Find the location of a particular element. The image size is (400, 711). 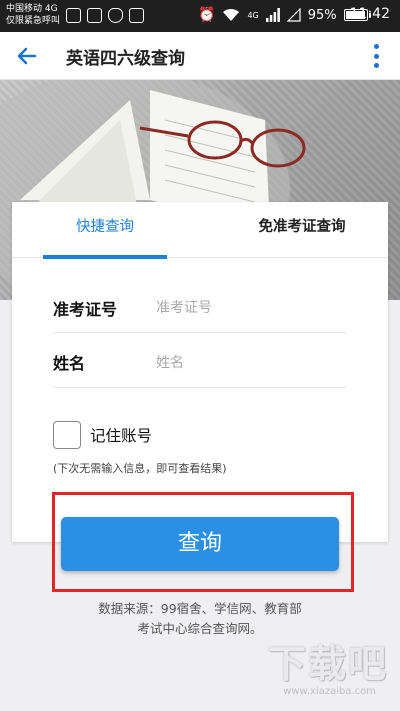

clipboard-notification-icon is located at coordinates (136, 15).